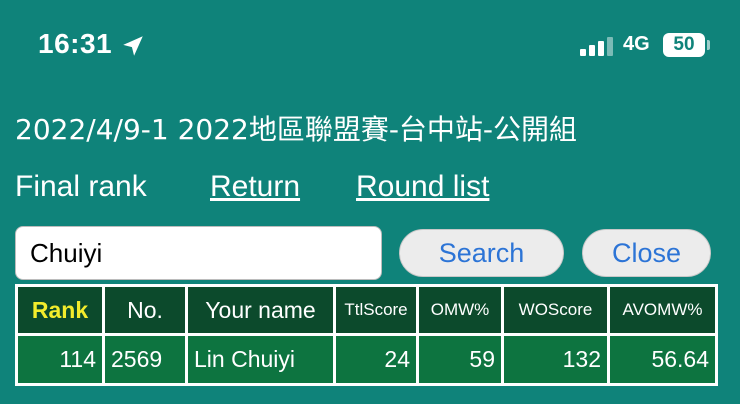 The height and width of the screenshot is (404, 740). I want to click on cell-total-score: 24, so click(376, 359).